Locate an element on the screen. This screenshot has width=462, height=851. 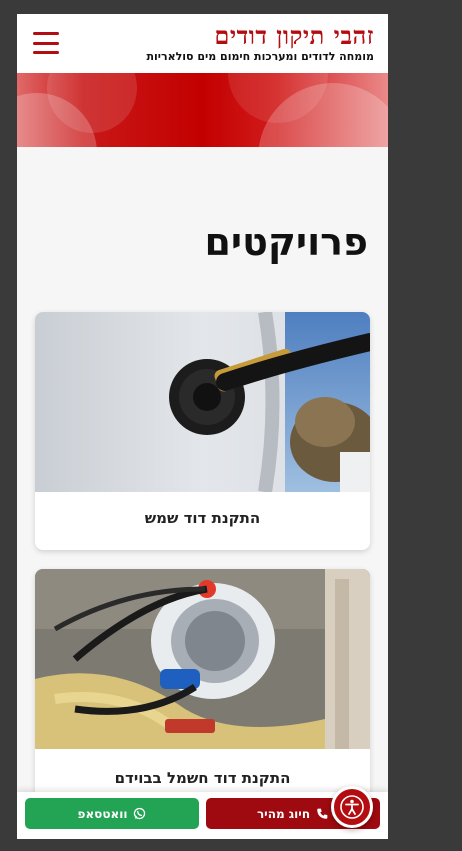
brand-subtitle: מומחה לדודים ומערכות חימום מים סולאריות is located at coordinates (260, 56).